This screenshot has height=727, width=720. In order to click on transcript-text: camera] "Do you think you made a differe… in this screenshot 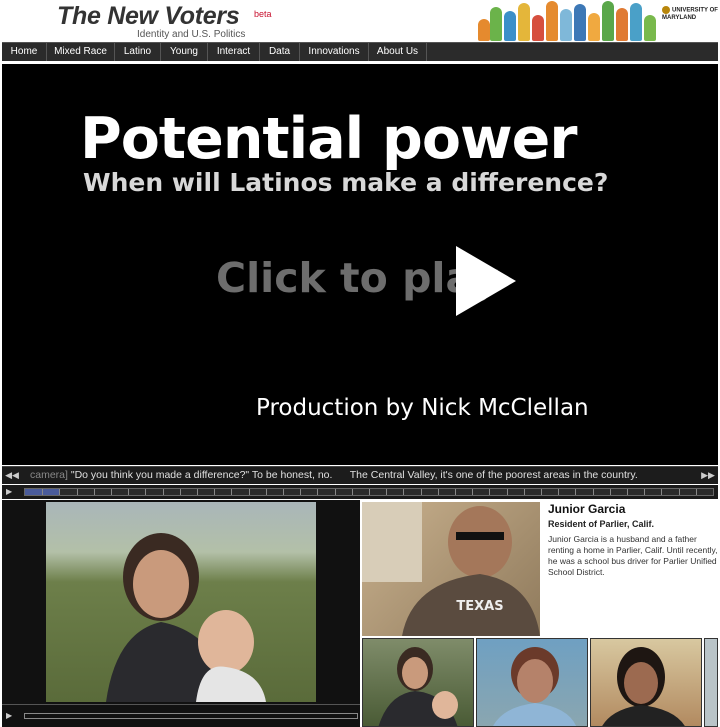, I will do `click(360, 475)`.